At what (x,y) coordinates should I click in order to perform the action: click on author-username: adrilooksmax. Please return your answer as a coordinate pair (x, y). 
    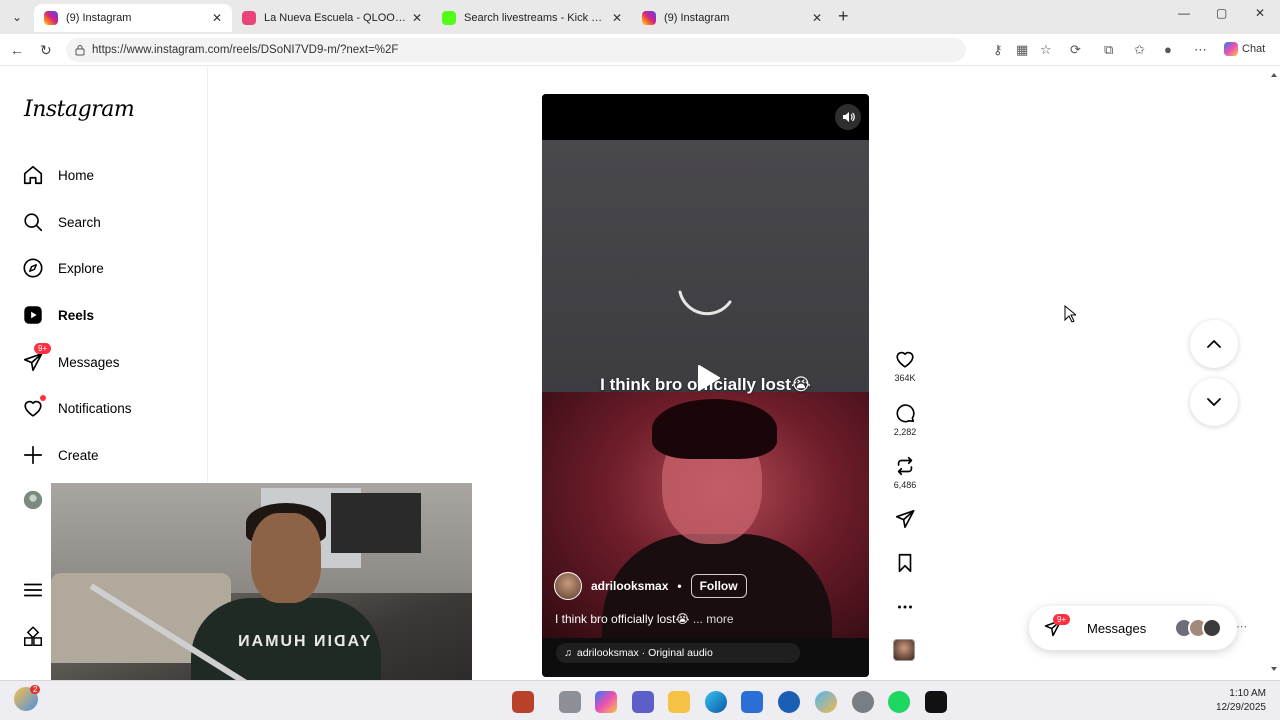
    Looking at the image, I should click on (629, 586).